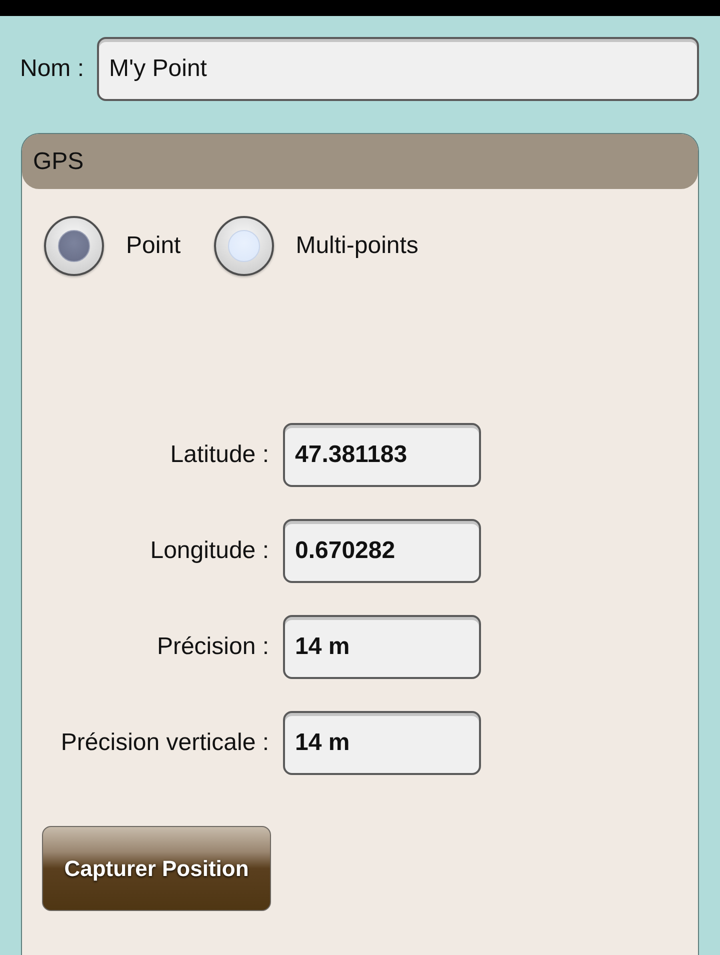  What do you see at coordinates (398, 69) in the screenshot?
I see `name-input-field: M'y Point` at bounding box center [398, 69].